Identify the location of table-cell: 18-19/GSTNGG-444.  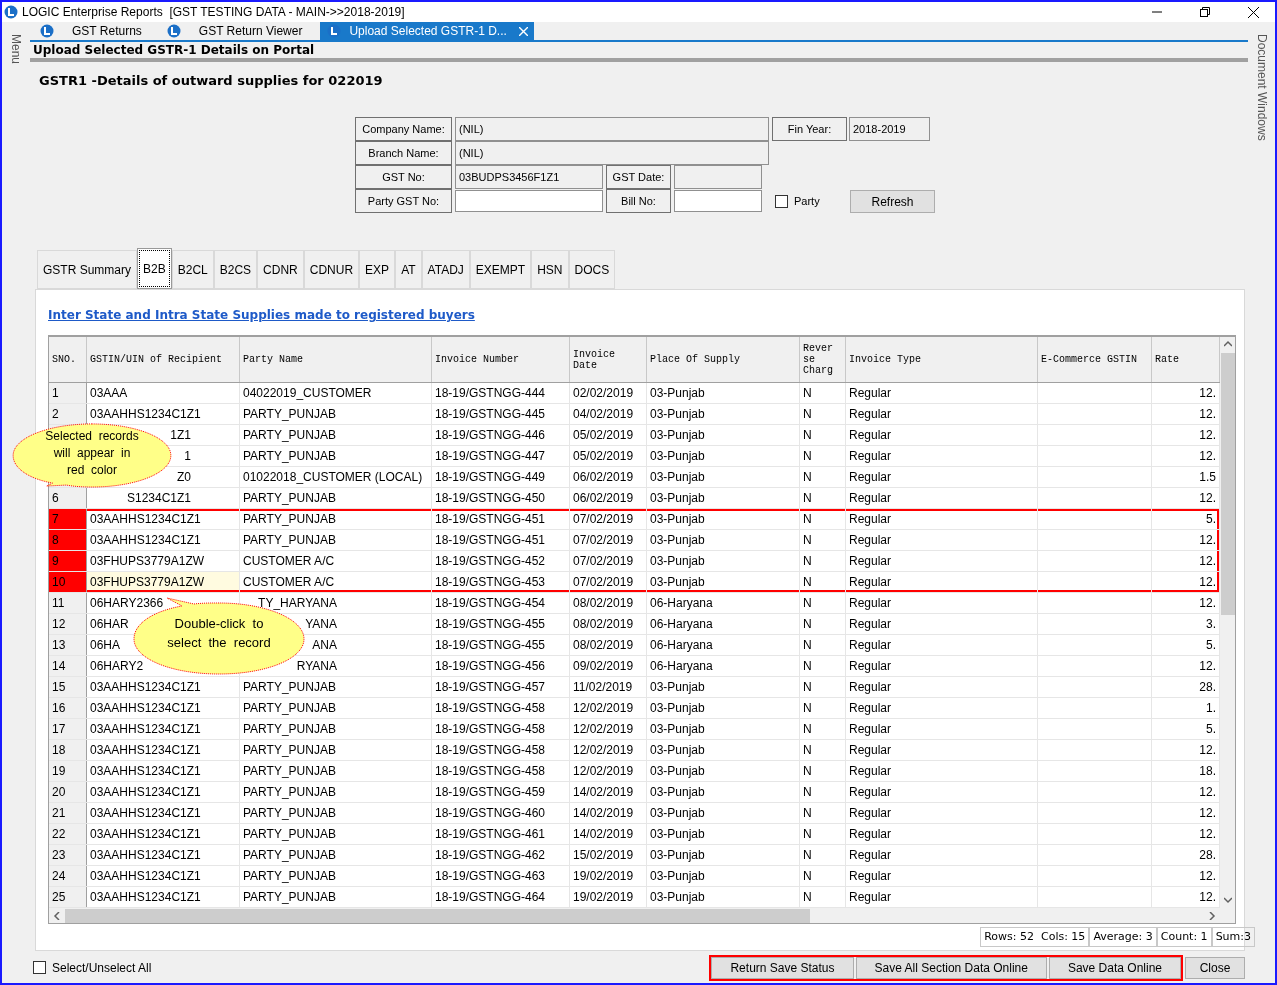
(501, 393).